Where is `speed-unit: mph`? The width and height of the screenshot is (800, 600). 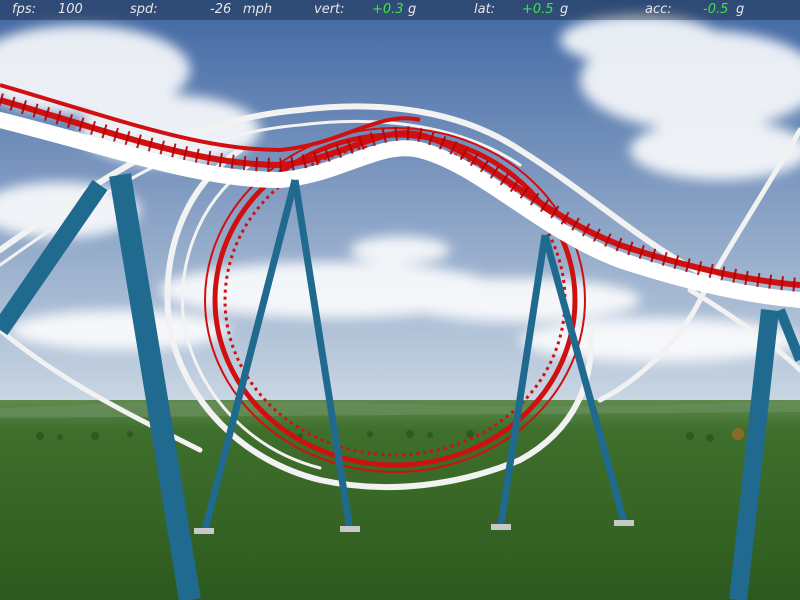
speed-unit: mph is located at coordinates (258, 9).